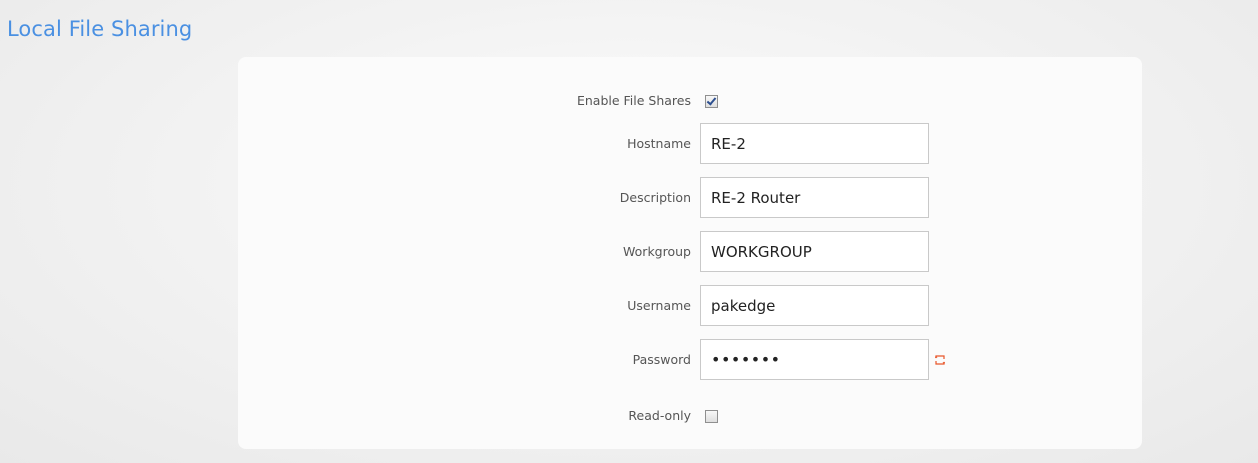 The width and height of the screenshot is (1258, 463). Describe the element at coordinates (814, 251) in the screenshot. I see `workgroup-input` at that location.